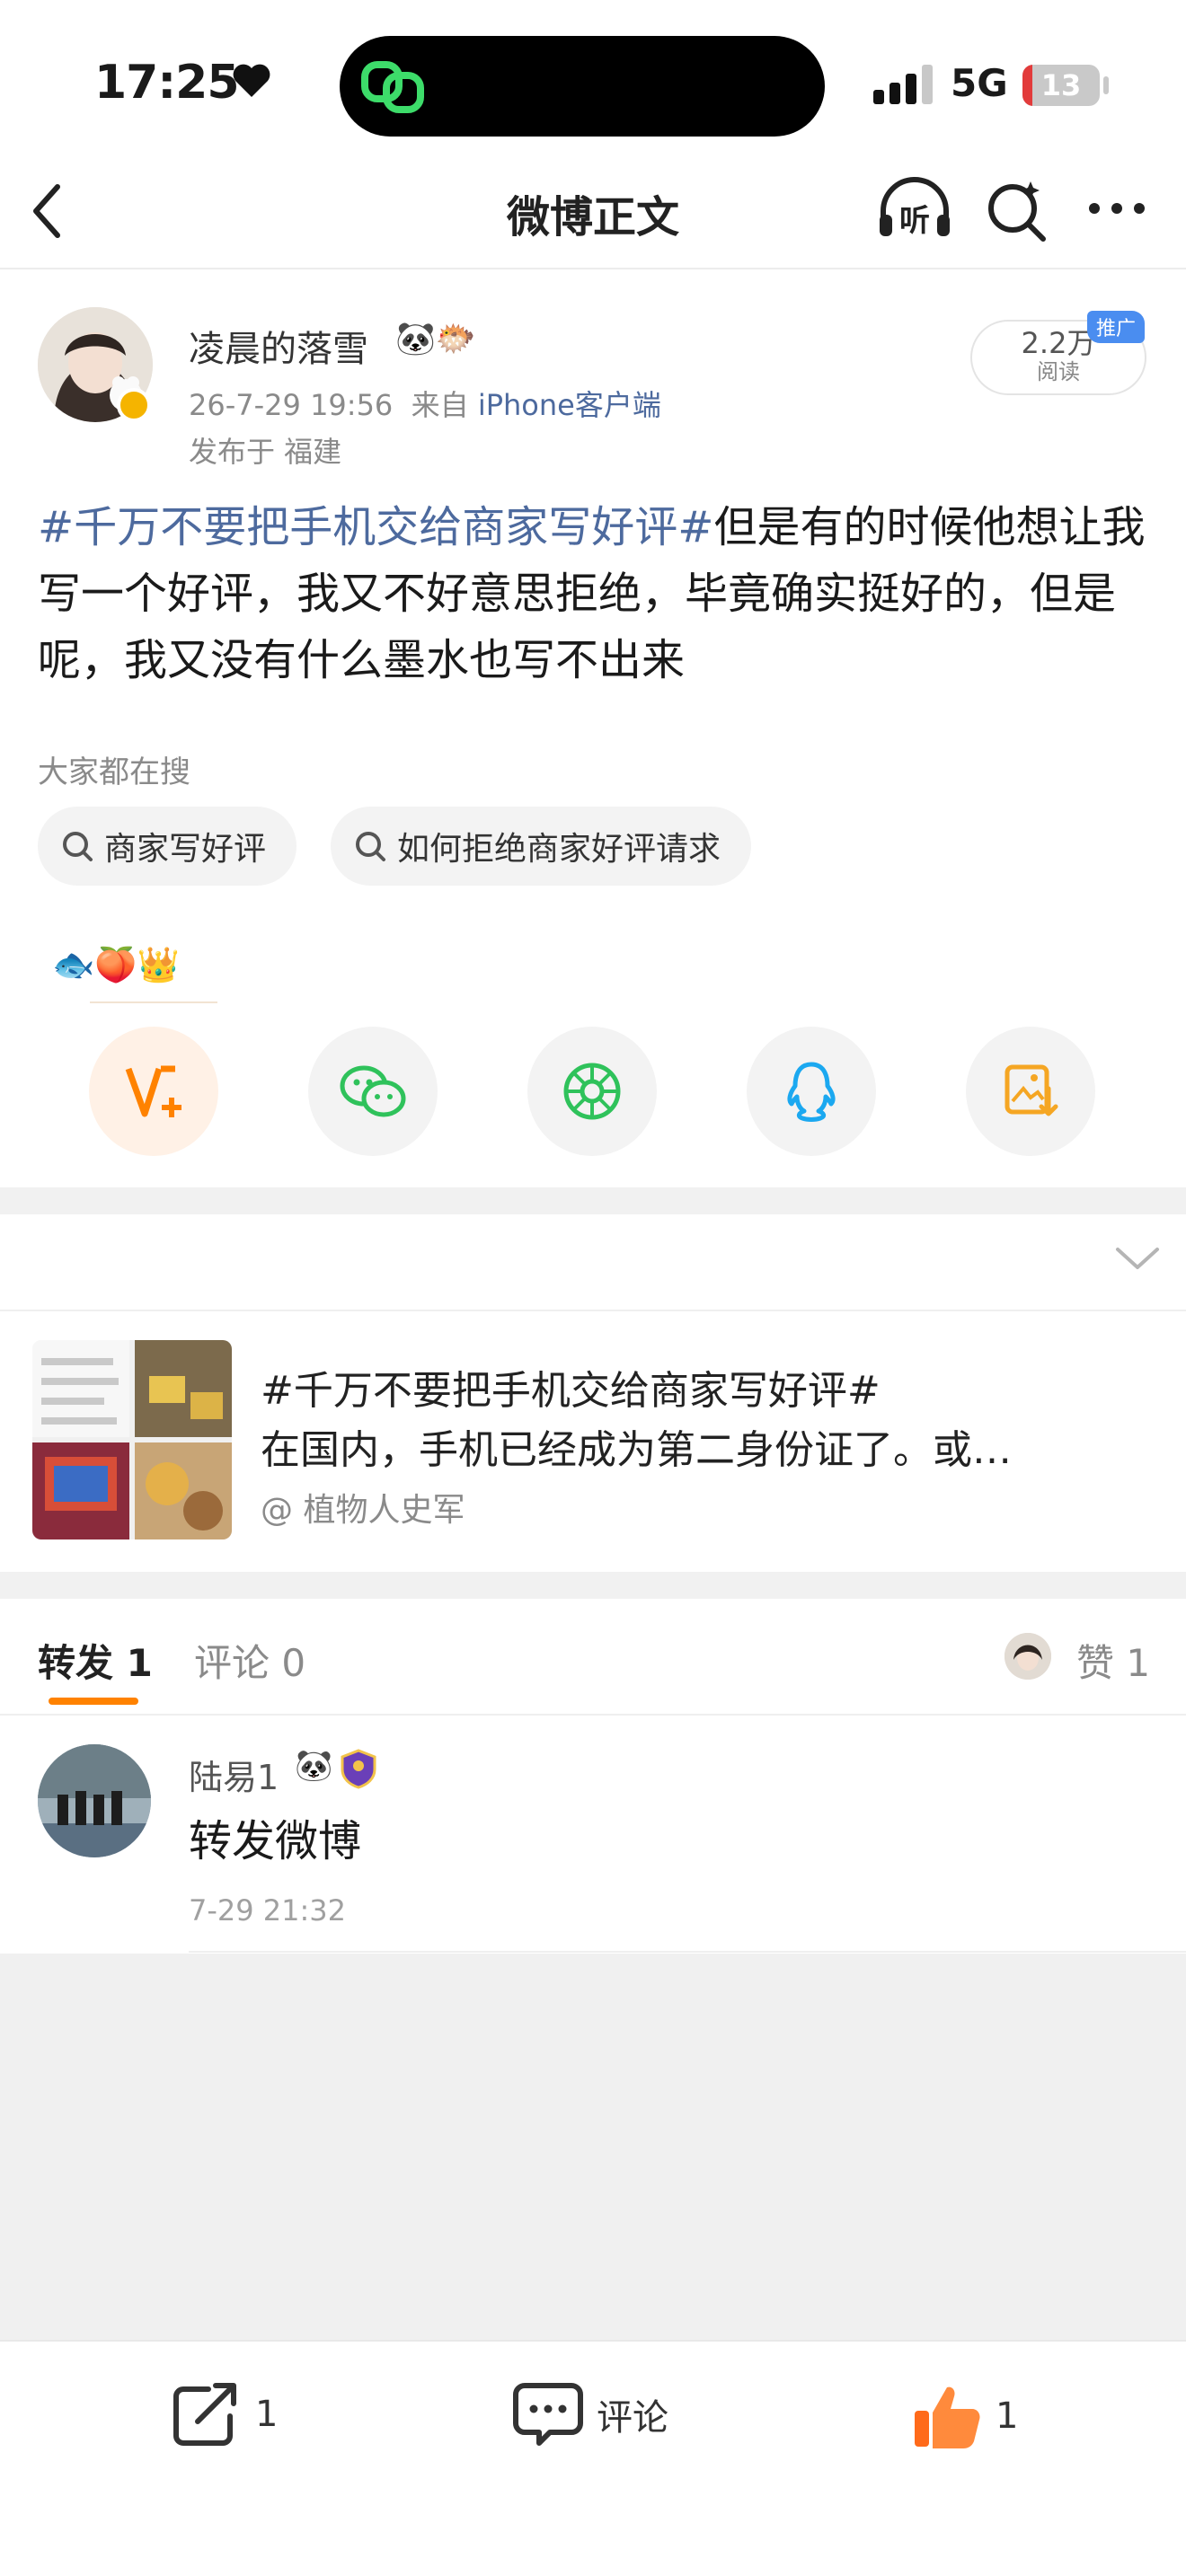 Image resolution: width=1186 pixels, height=2576 pixels. Describe the element at coordinates (571, 1387) in the screenshot. I see `related-title: #千万不要把手机交给商家写好评#` at that location.